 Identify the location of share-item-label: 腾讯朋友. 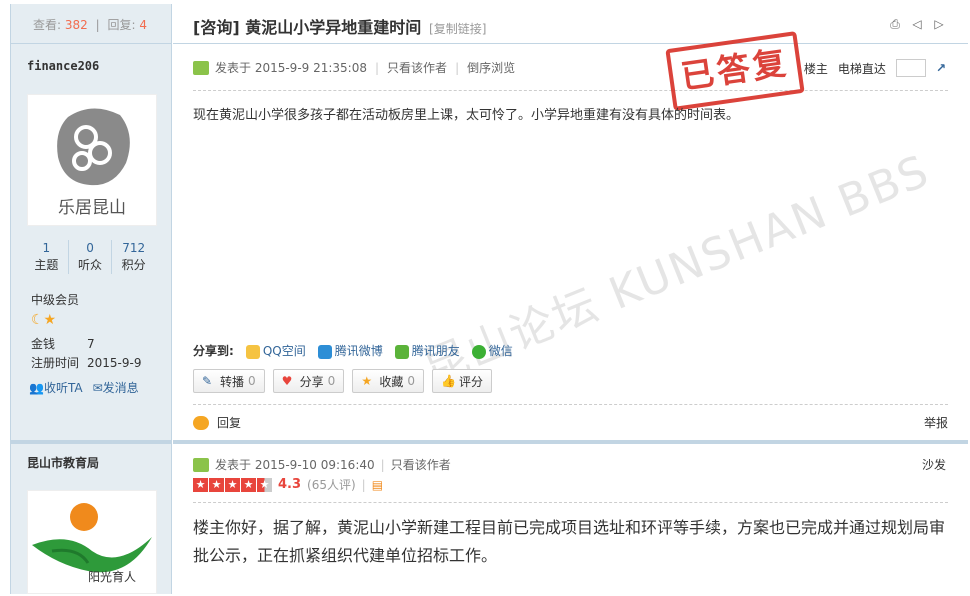
(435, 351).